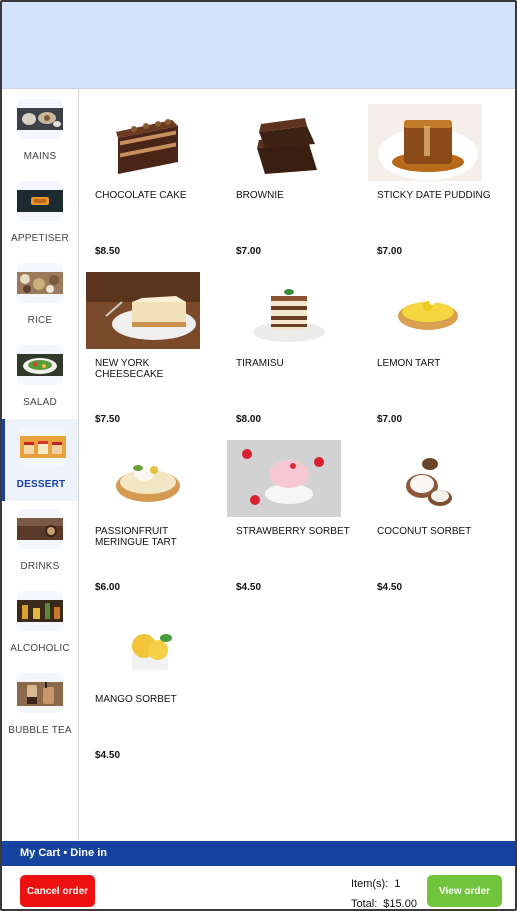  I want to click on tiramisu-image, so click(284, 310).